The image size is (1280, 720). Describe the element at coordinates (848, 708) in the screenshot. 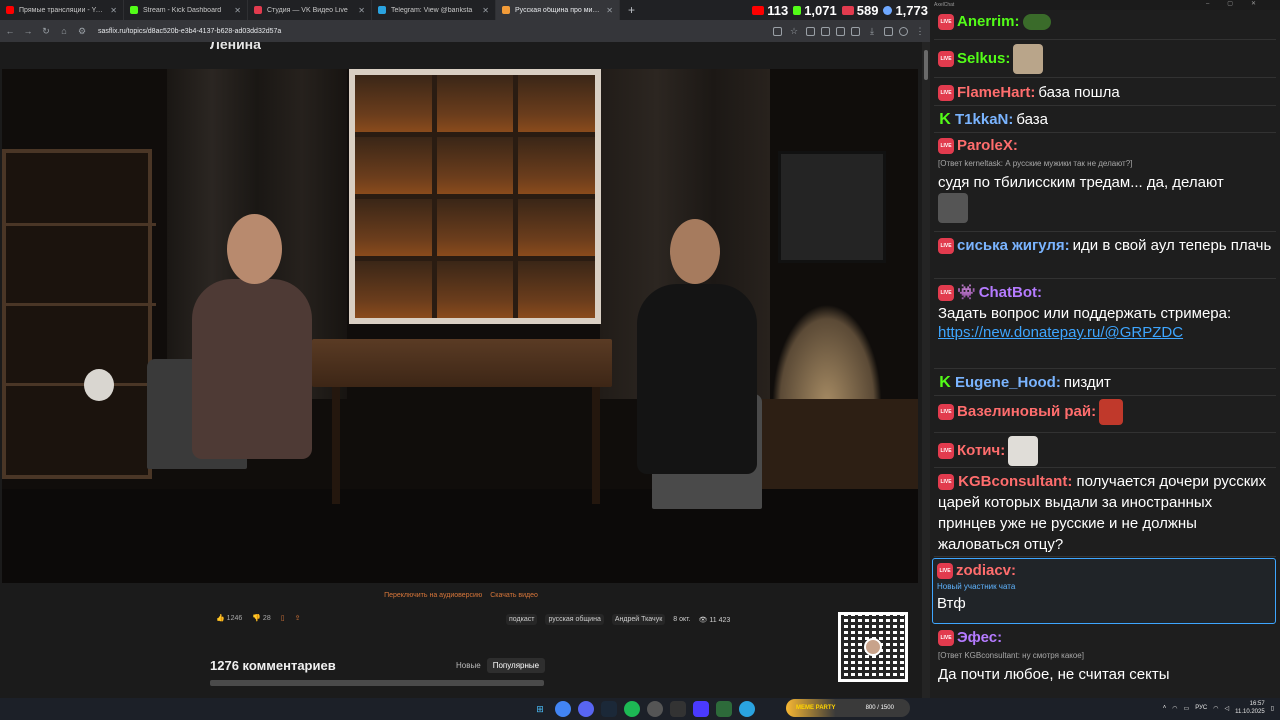

I see `meme-party-widget: MEME PARTY 800 / 1500` at that location.